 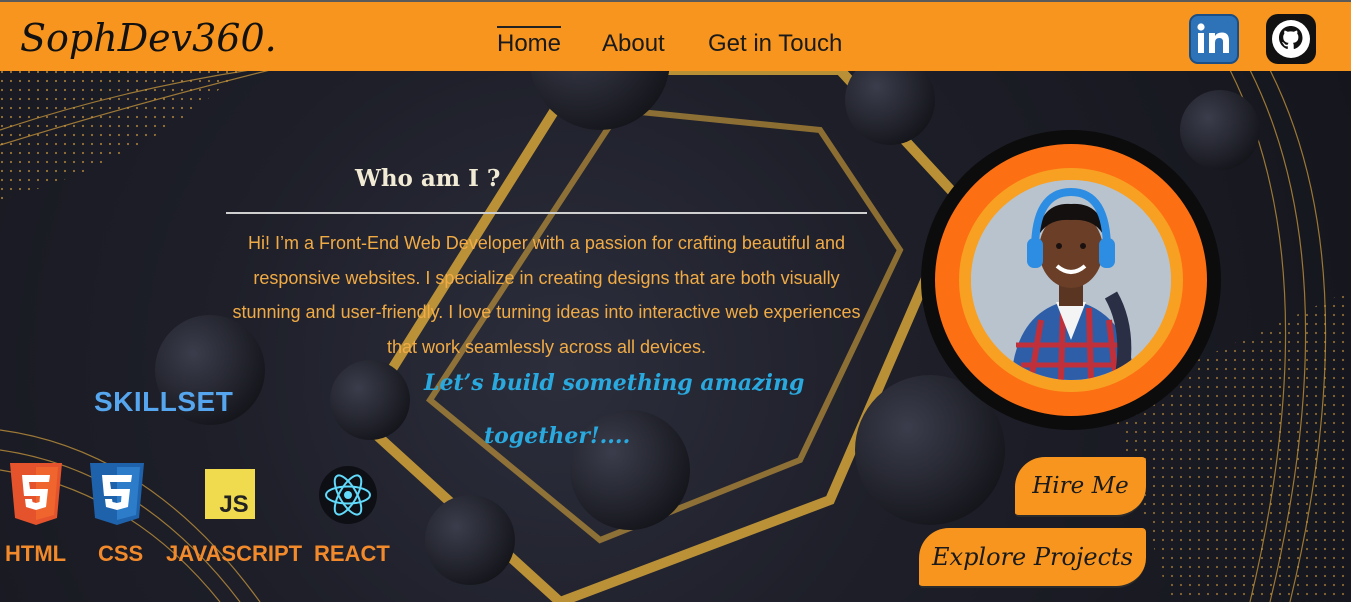 What do you see at coordinates (36, 496) in the screenshot?
I see `html5-icon` at bounding box center [36, 496].